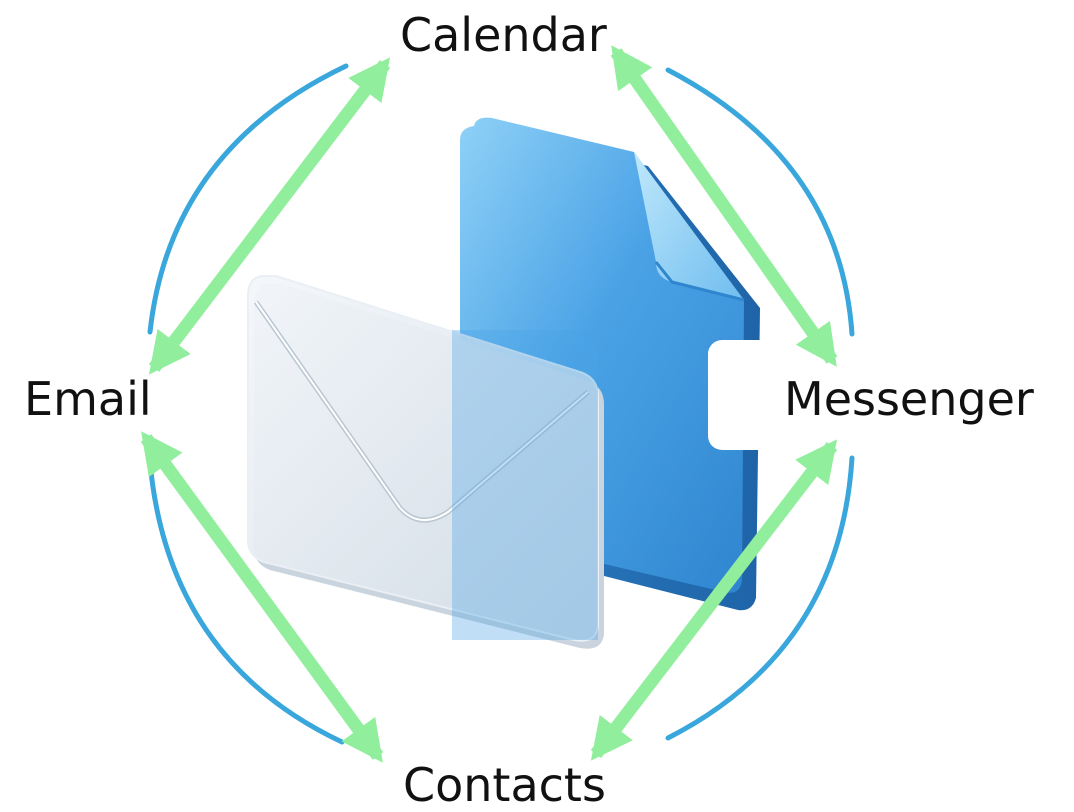 This screenshot has height=812, width=1074. Describe the element at coordinates (504, 785) in the screenshot. I see `node-label-contacts: Contacts` at that location.